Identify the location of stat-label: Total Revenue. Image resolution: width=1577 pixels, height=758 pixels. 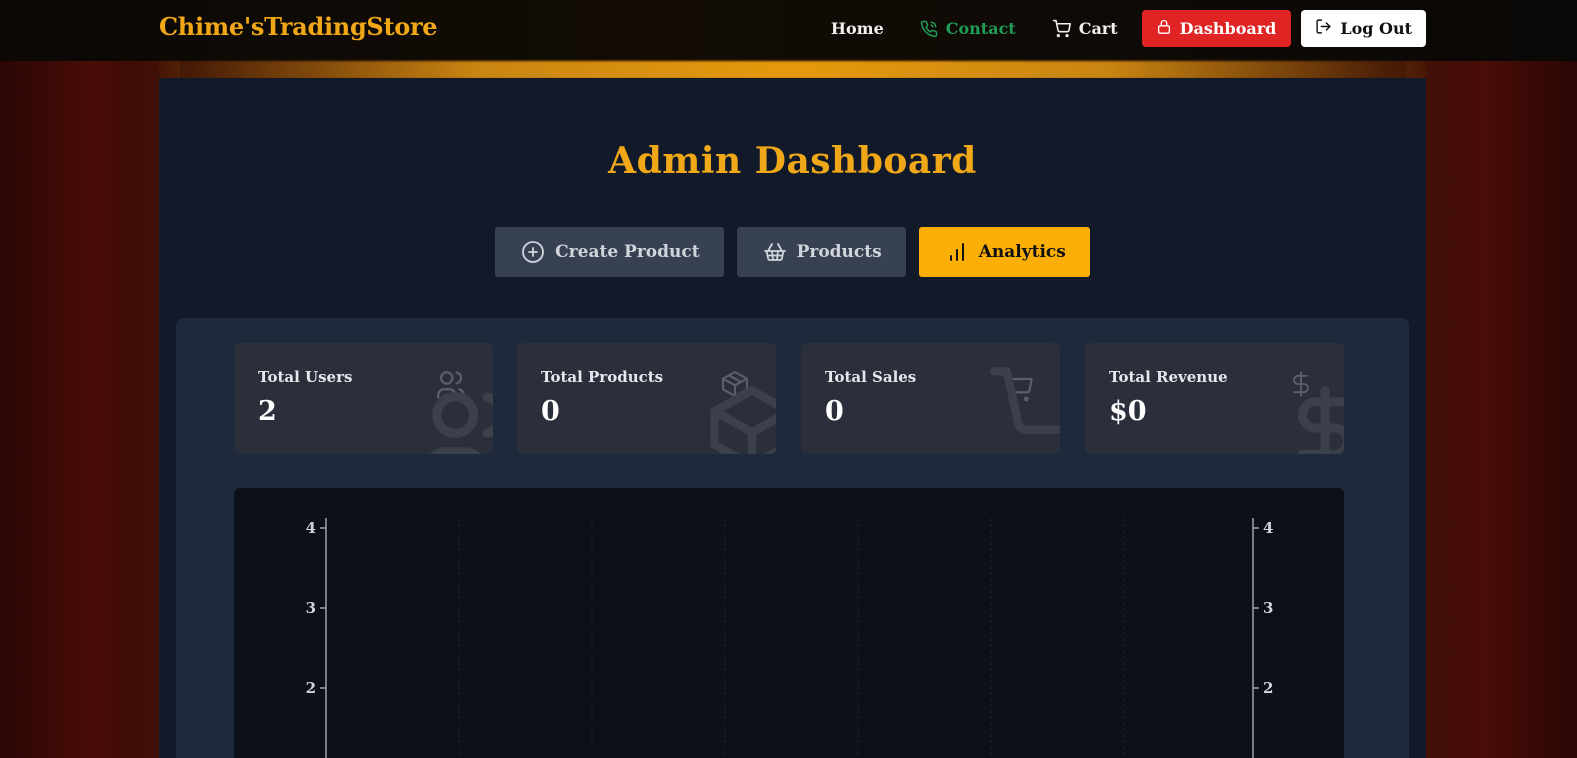
(1168, 377).